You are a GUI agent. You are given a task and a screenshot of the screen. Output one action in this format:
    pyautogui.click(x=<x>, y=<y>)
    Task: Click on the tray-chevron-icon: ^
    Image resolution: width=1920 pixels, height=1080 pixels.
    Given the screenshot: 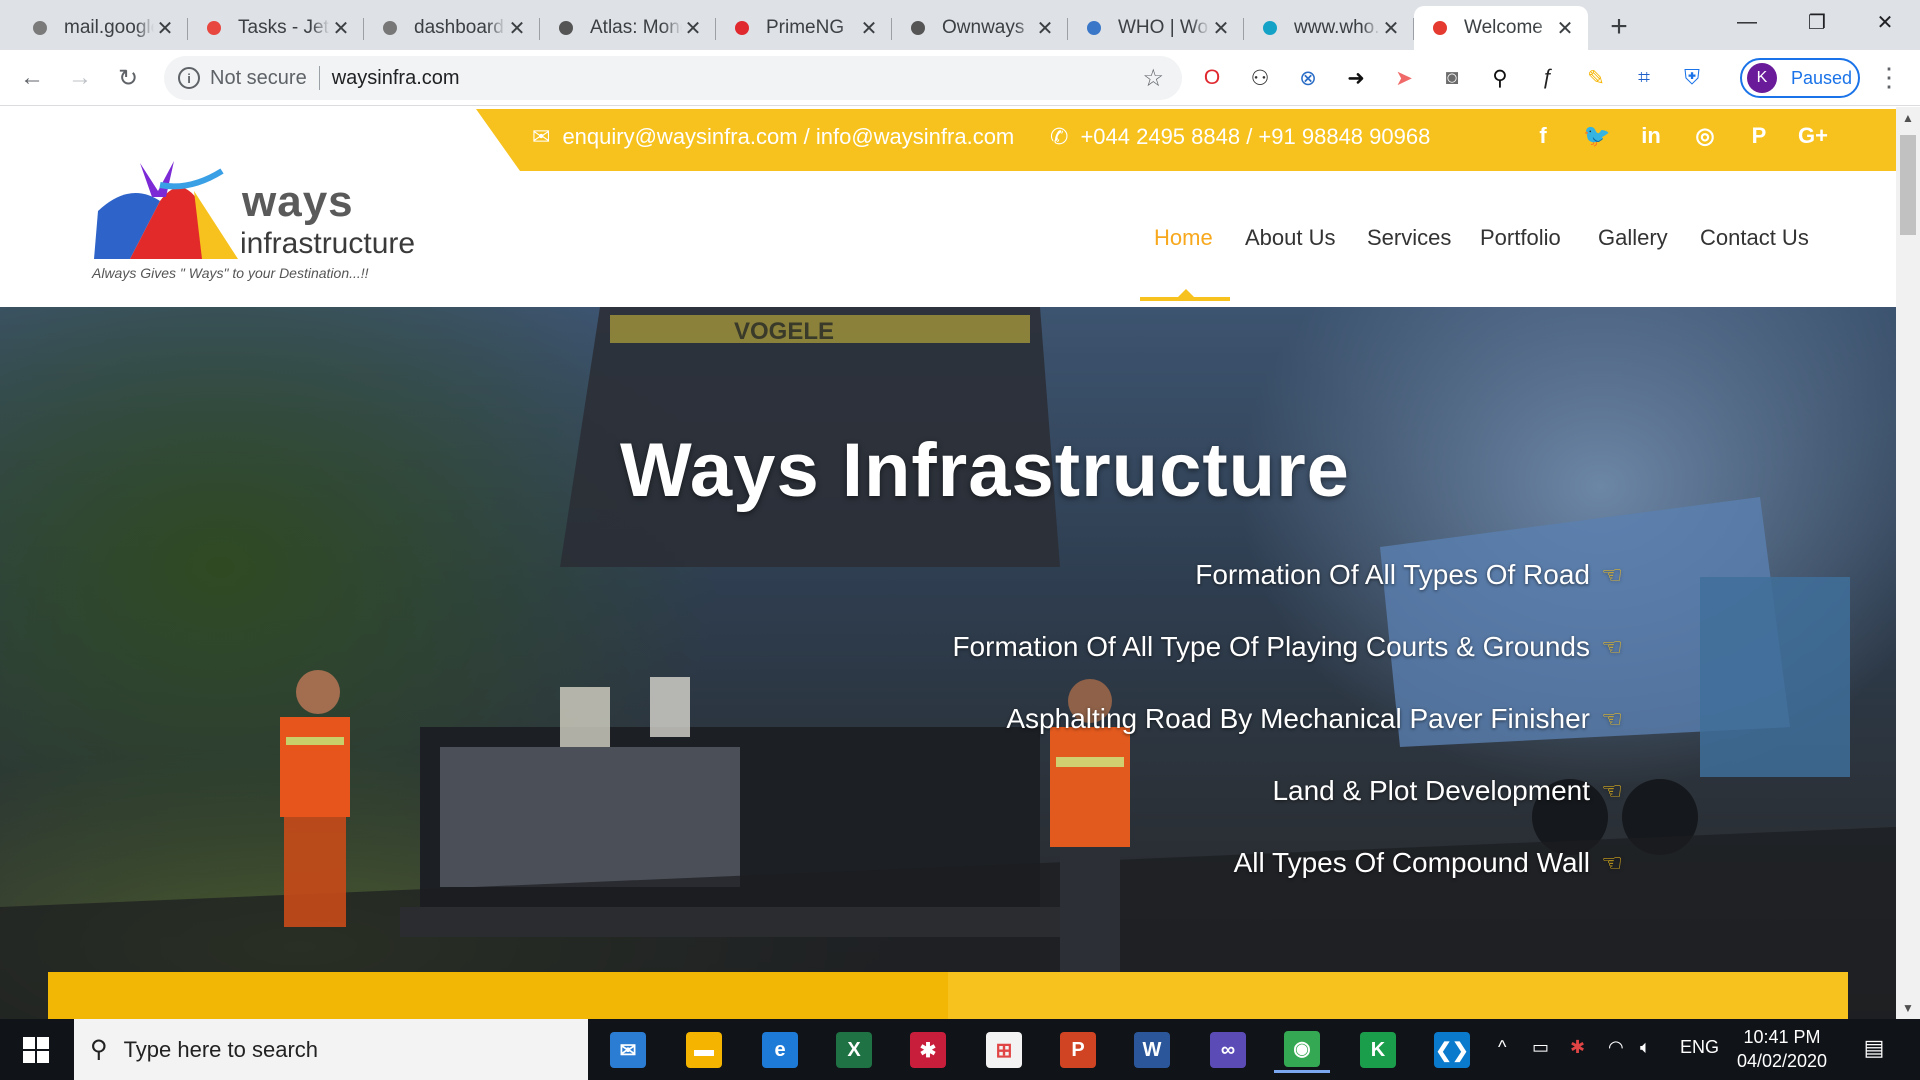 What is the action you would take?
    pyautogui.click(x=1502, y=1047)
    